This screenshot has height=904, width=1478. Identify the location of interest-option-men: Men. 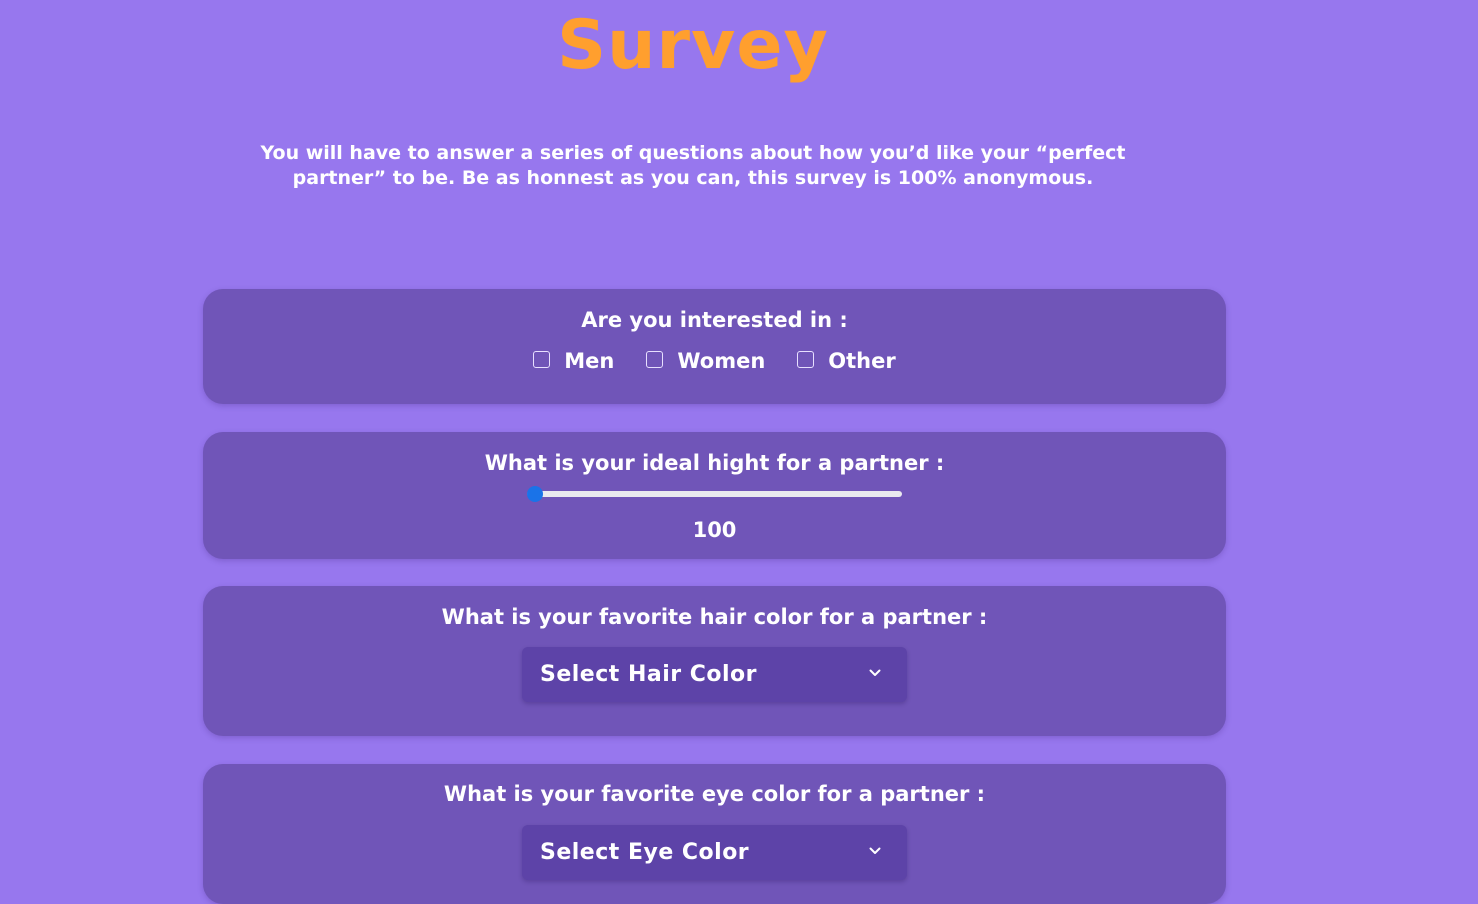
(573, 361).